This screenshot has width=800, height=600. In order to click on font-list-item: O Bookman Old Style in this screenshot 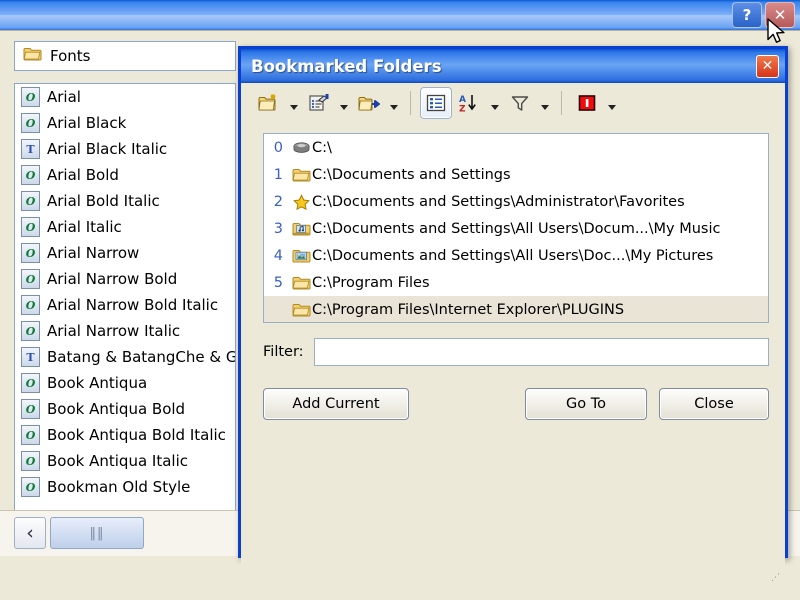, I will do `click(125, 487)`.